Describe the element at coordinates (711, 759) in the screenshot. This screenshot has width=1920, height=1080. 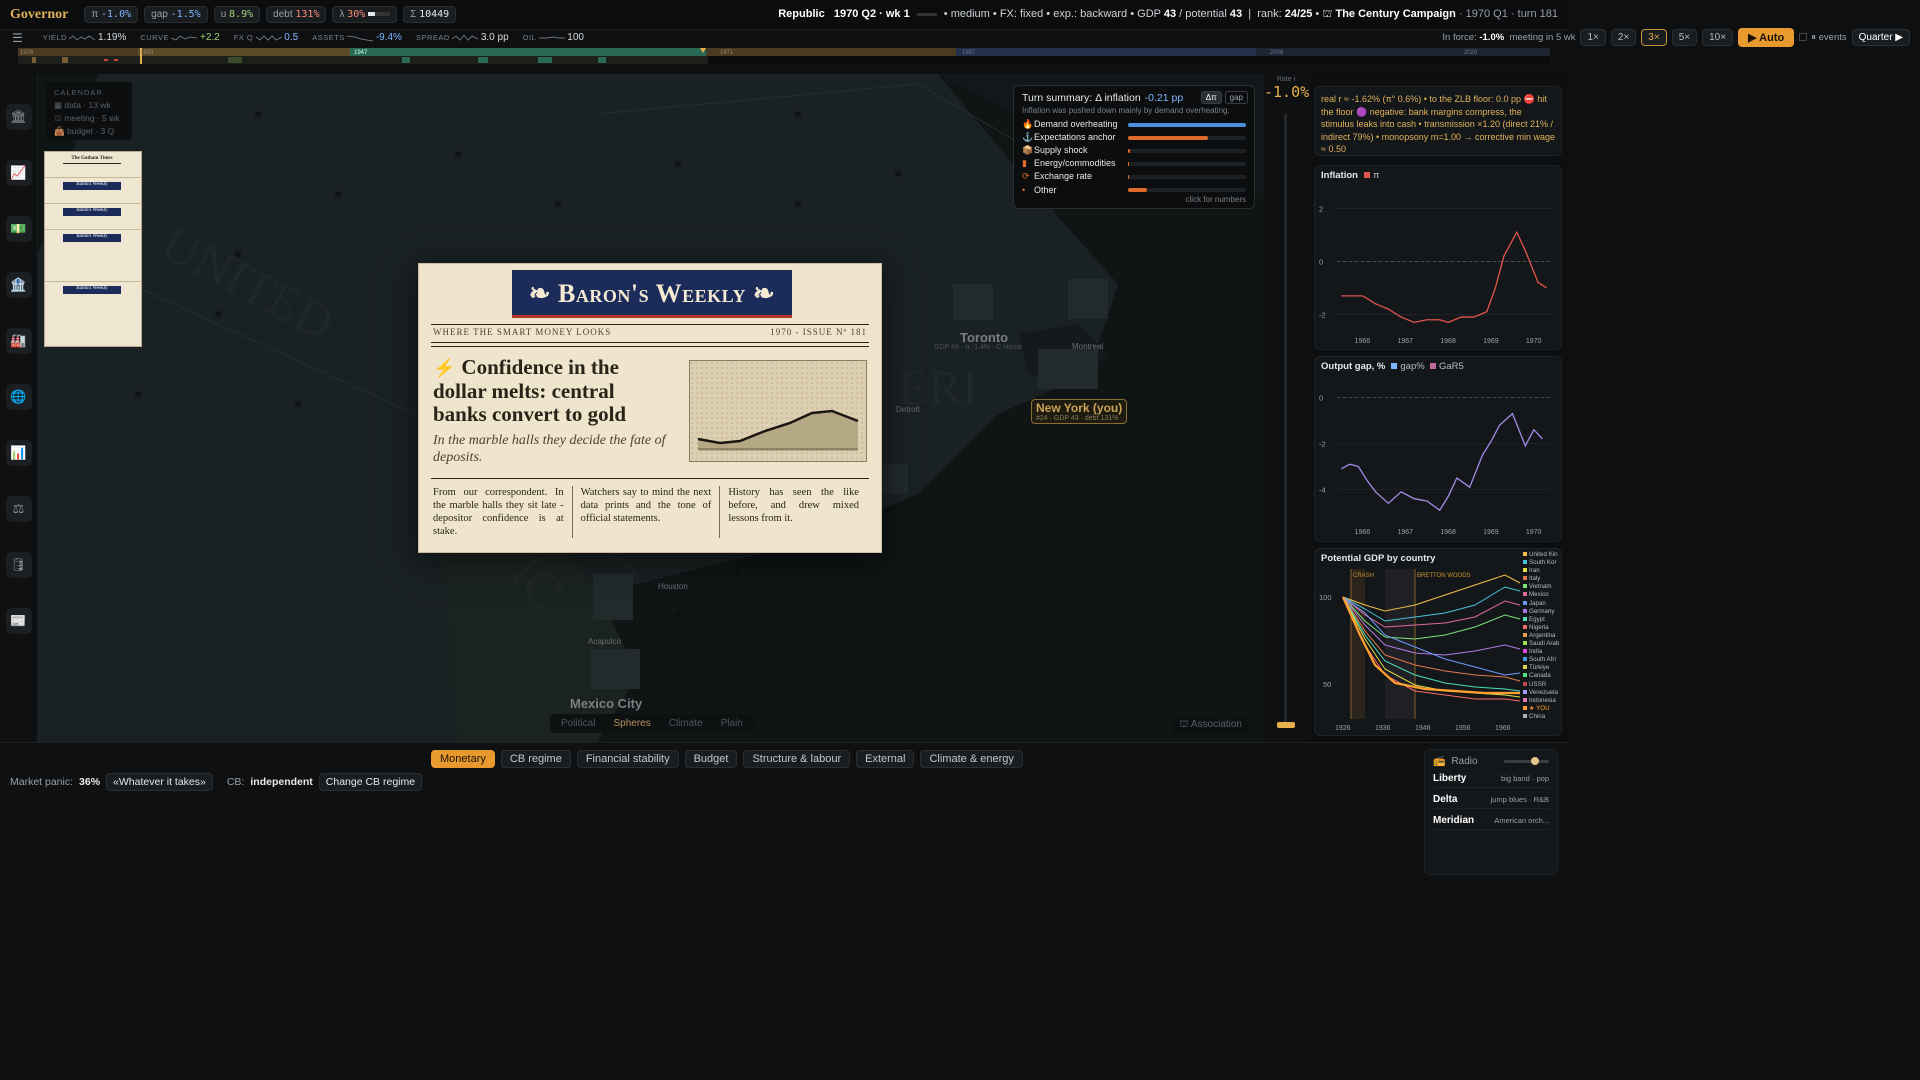
I see `tab-budget: Budget` at that location.